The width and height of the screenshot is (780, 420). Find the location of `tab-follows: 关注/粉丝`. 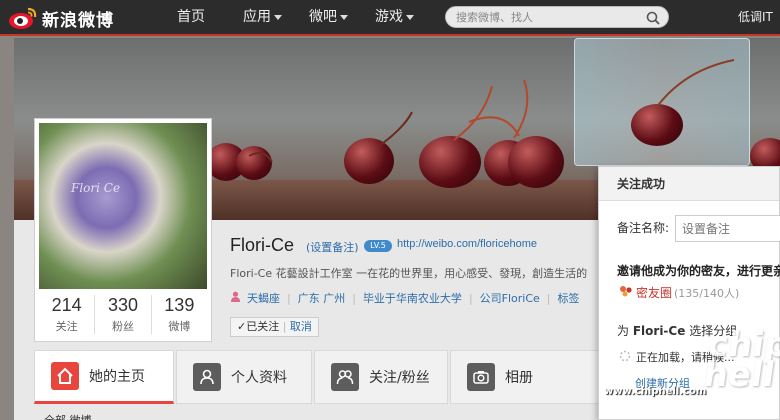

tab-follows: 关注/粉丝 is located at coordinates (381, 377).